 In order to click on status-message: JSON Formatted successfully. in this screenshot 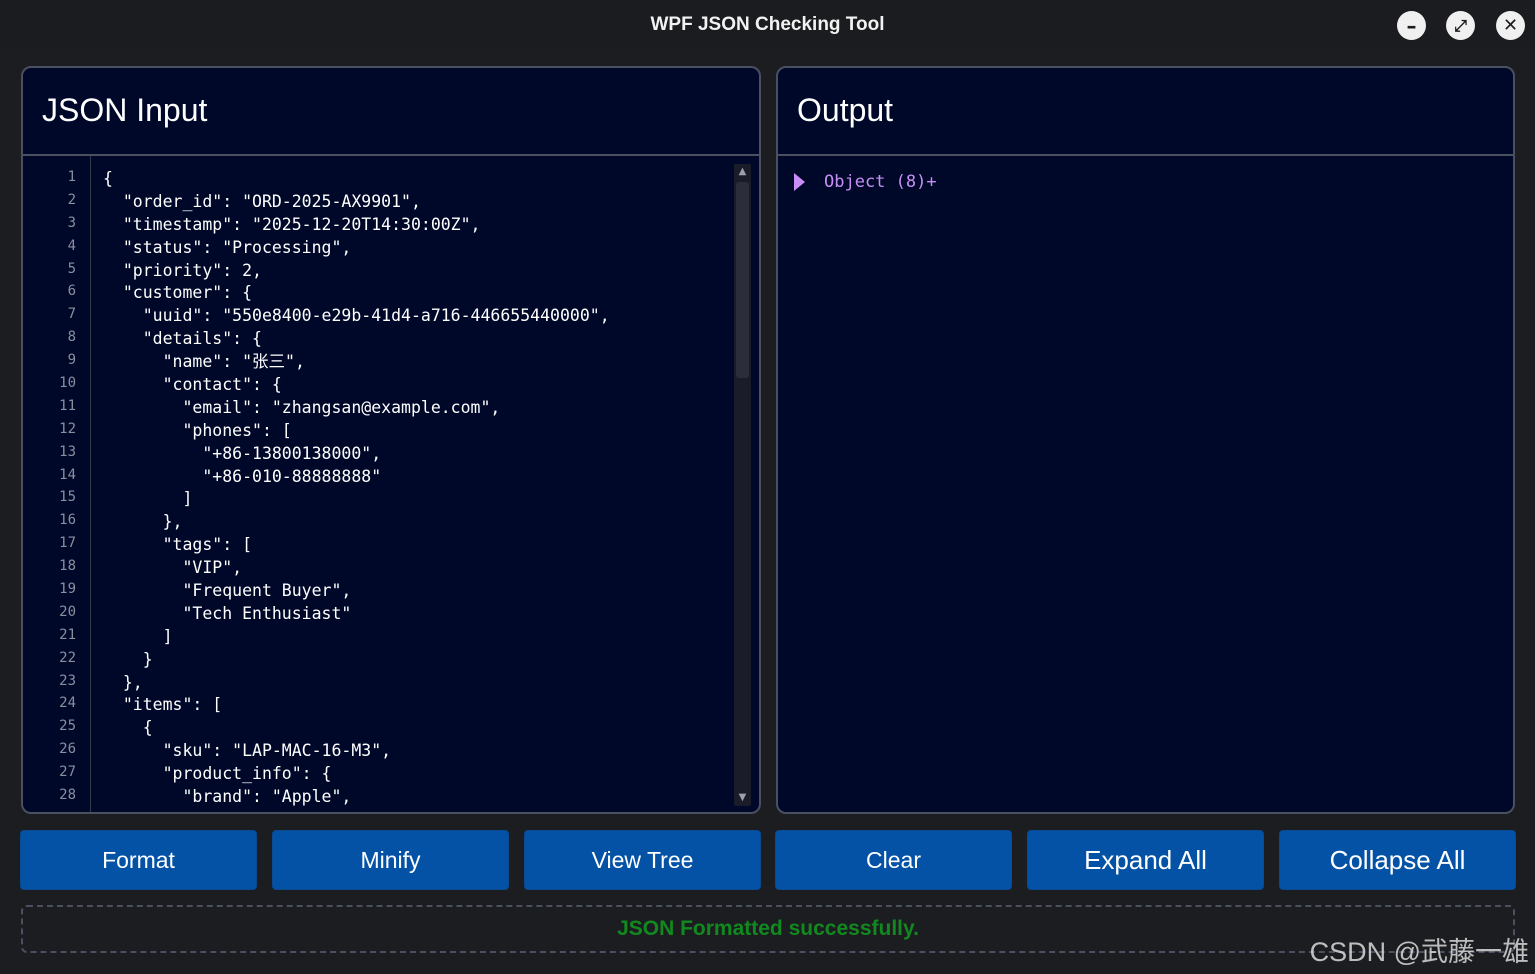, I will do `click(768, 928)`.